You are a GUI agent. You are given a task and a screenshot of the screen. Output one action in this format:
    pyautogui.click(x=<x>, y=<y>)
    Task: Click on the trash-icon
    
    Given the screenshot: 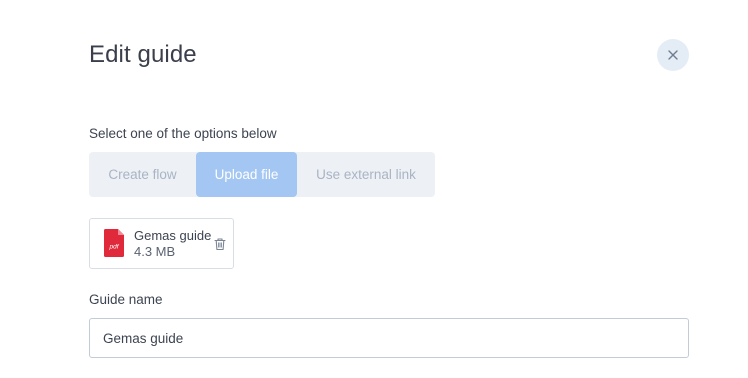 What is the action you would take?
    pyautogui.click(x=220, y=244)
    